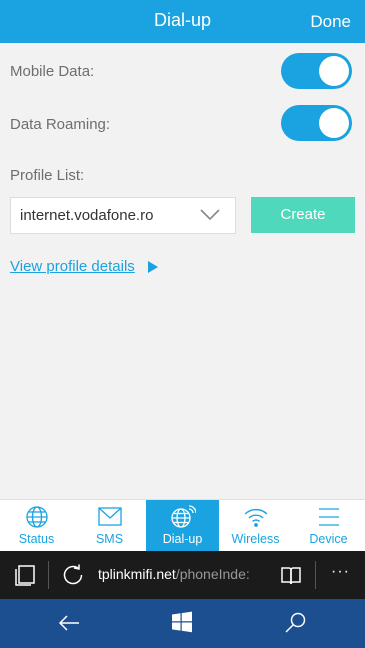 This screenshot has width=365, height=648. Describe the element at coordinates (296, 623) in the screenshot. I see `search-icon` at that location.